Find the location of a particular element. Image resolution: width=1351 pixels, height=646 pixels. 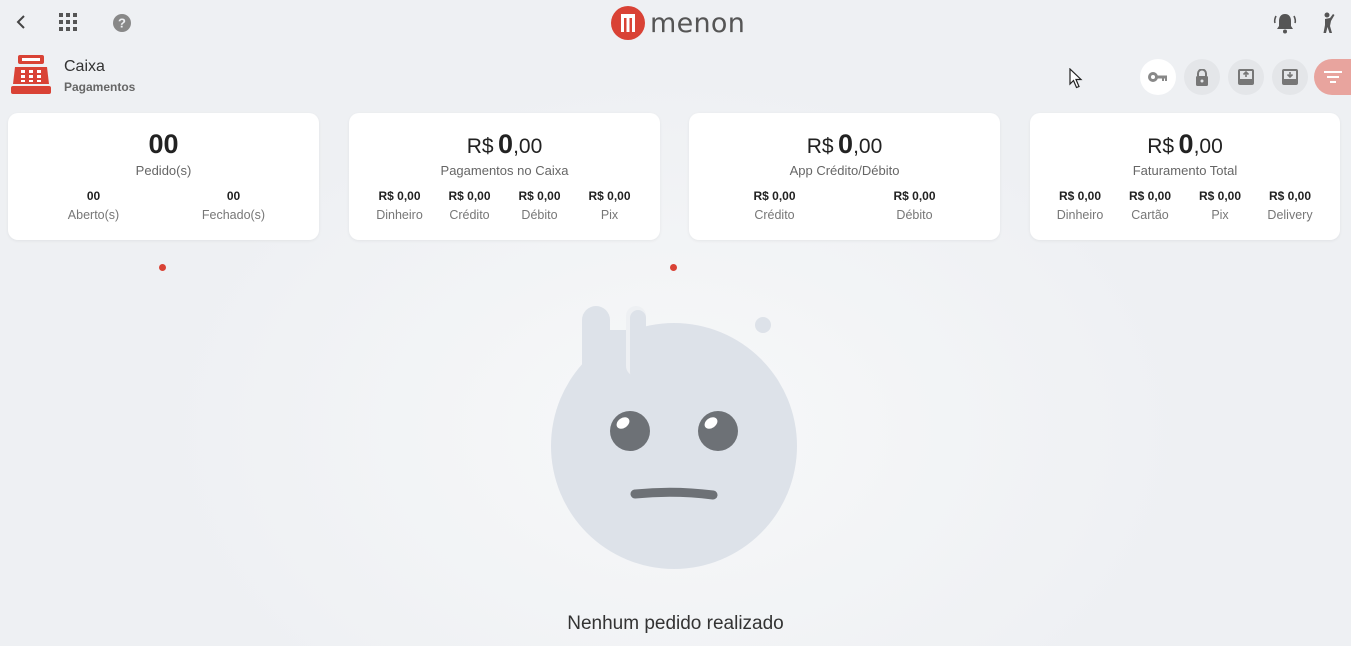

card-subvalues: 00 Aberto(s) 00 Fechado(s) is located at coordinates (163, 205).